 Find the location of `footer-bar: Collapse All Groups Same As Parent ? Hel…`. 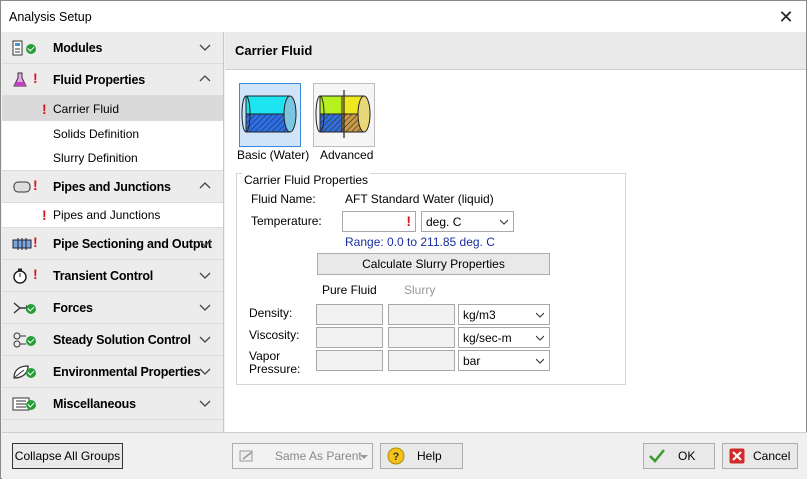

footer-bar: Collapse All Groups Same As Parent ? Hel… is located at coordinates (404, 455).